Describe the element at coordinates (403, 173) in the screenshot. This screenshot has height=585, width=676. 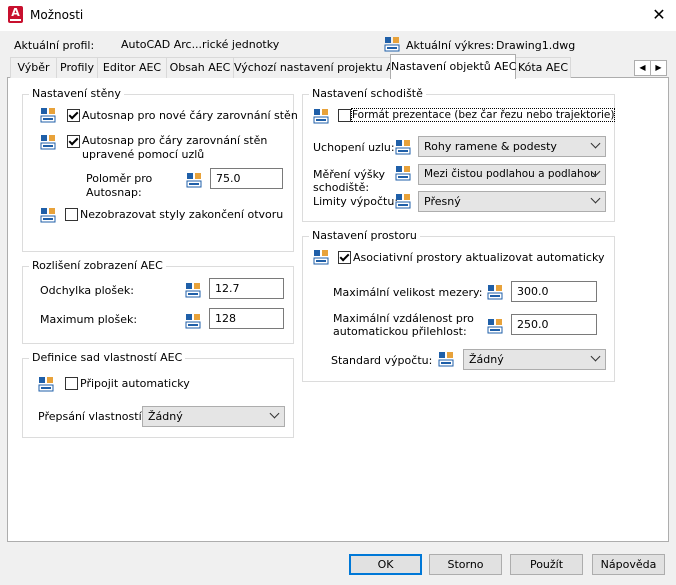
I see `height-icon` at that location.